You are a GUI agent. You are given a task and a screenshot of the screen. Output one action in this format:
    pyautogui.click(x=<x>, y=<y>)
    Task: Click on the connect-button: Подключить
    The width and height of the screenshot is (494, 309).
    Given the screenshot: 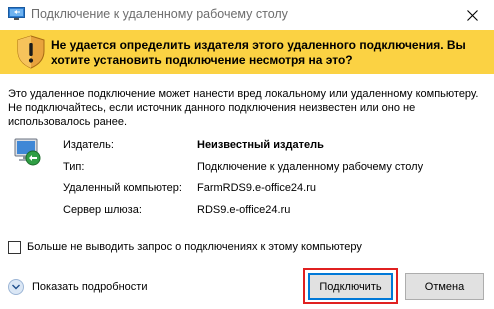 What is the action you would take?
    pyautogui.click(x=350, y=286)
    